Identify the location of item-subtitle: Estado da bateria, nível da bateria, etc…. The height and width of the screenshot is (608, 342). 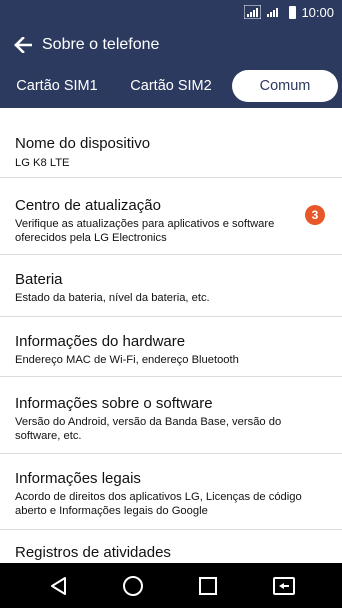
(112, 298).